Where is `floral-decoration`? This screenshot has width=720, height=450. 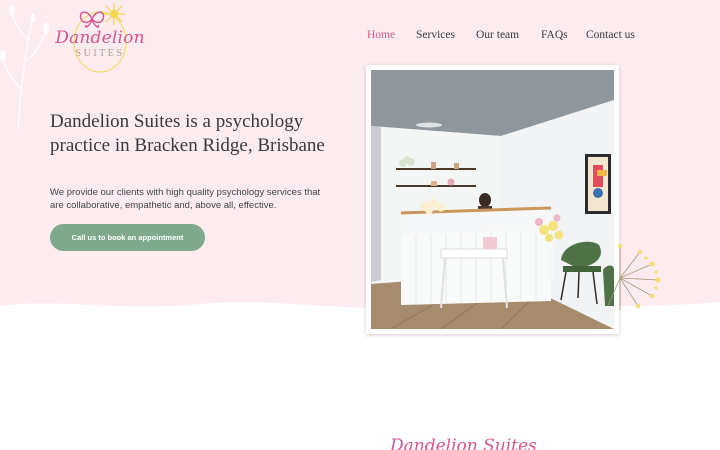
floral-decoration is located at coordinates (24, 67).